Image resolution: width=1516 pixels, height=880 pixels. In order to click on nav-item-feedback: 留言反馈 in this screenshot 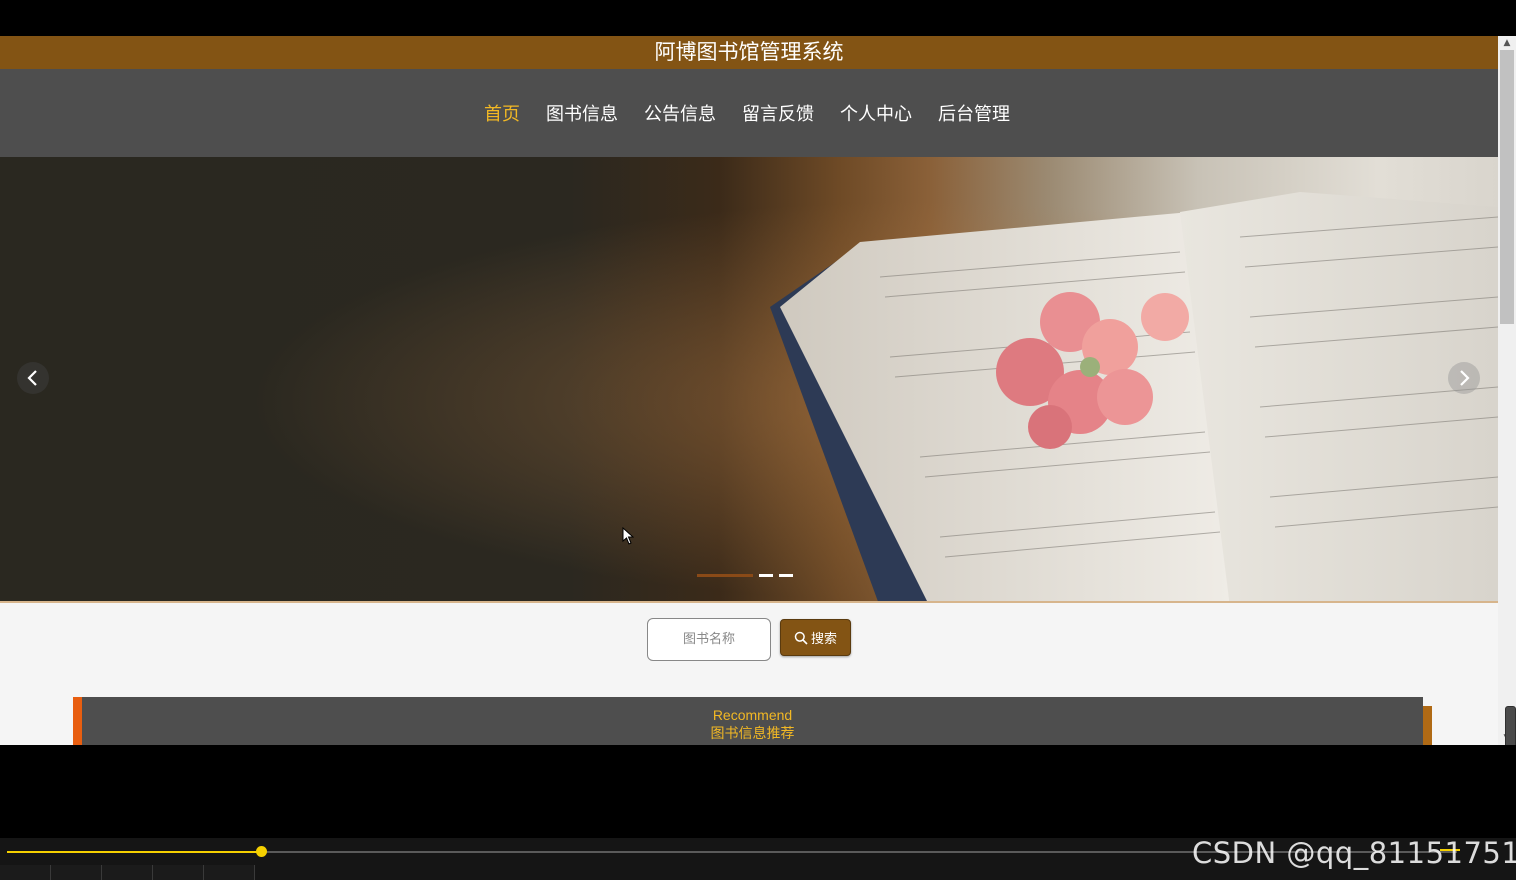, I will do `click(778, 113)`.